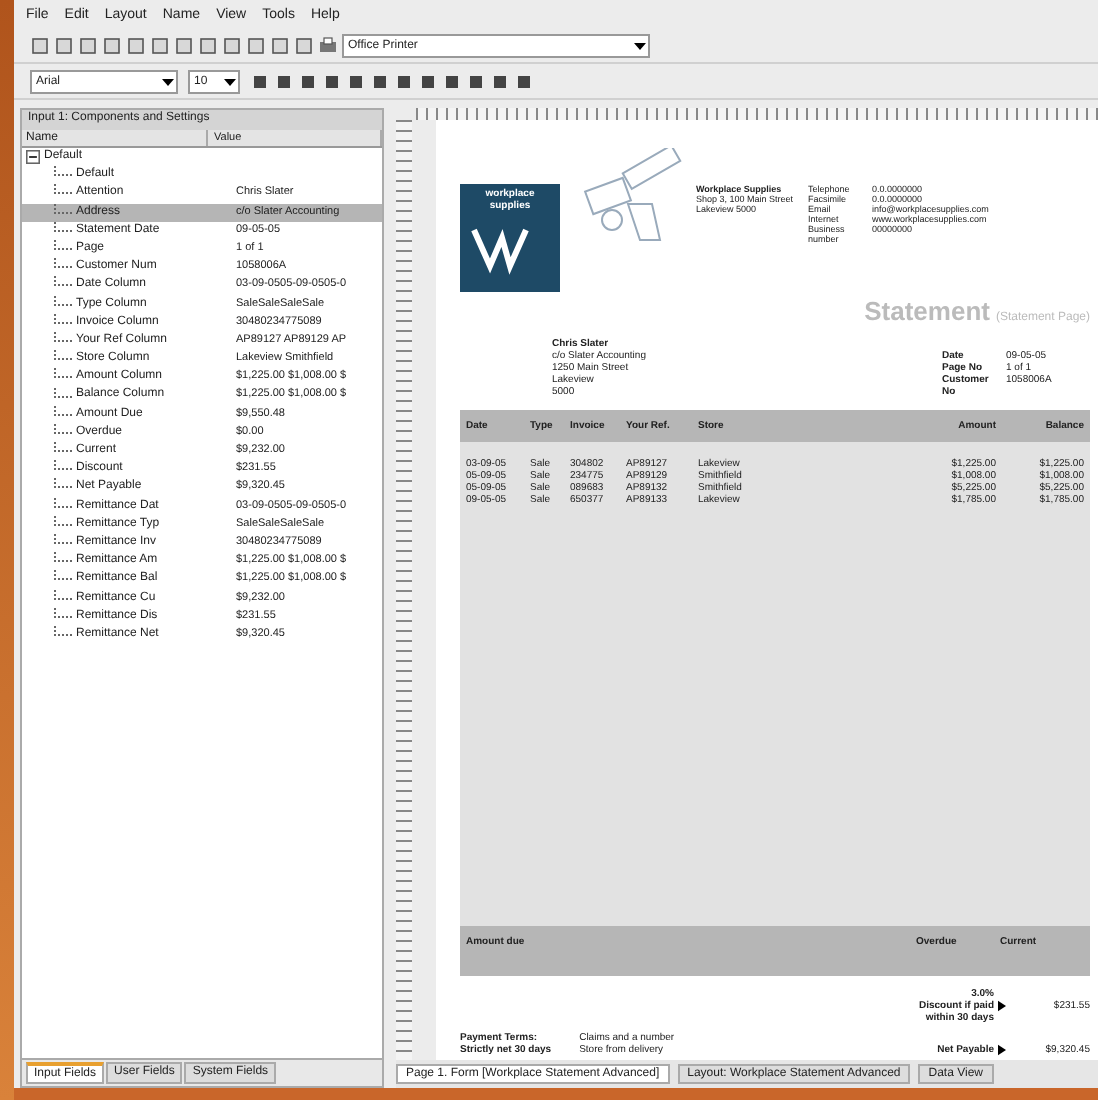 This screenshot has width=1098, height=1100. What do you see at coordinates (33, 157) in the screenshot?
I see `expander-icon` at bounding box center [33, 157].